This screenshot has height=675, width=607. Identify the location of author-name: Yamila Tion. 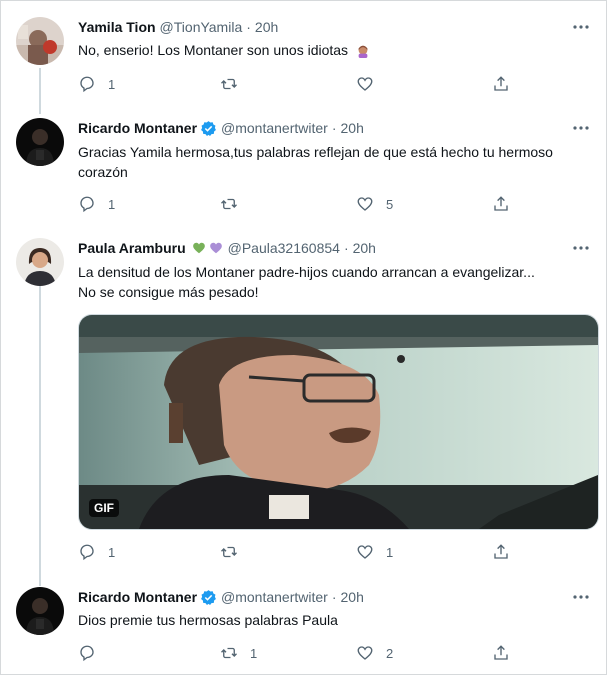
(117, 27).